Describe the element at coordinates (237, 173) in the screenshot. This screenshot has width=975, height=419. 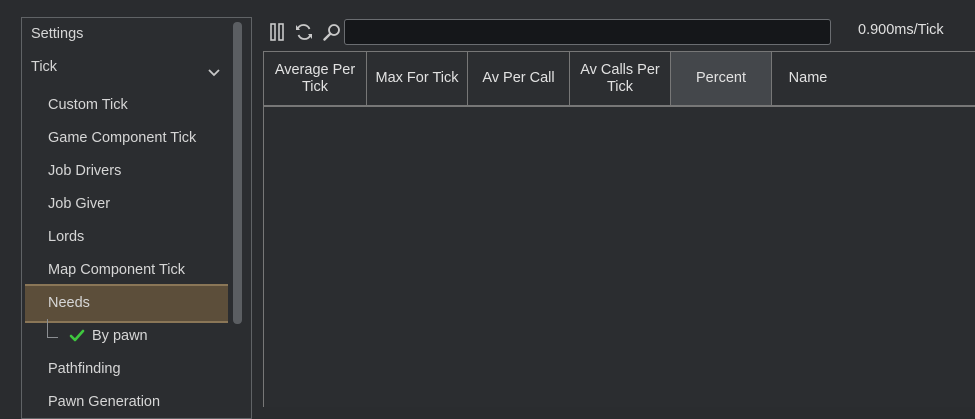
I see `sidebar-scrollbar` at that location.